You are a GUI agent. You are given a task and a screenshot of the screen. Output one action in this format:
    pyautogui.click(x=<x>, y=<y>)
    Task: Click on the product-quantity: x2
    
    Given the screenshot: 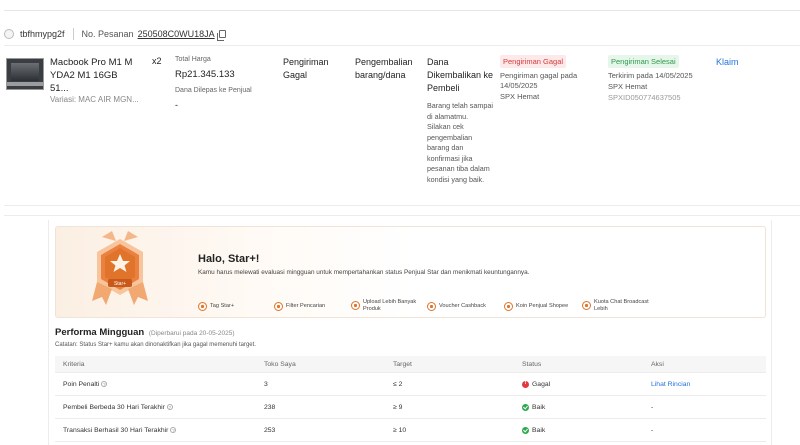 What is the action you would take?
    pyautogui.click(x=157, y=61)
    